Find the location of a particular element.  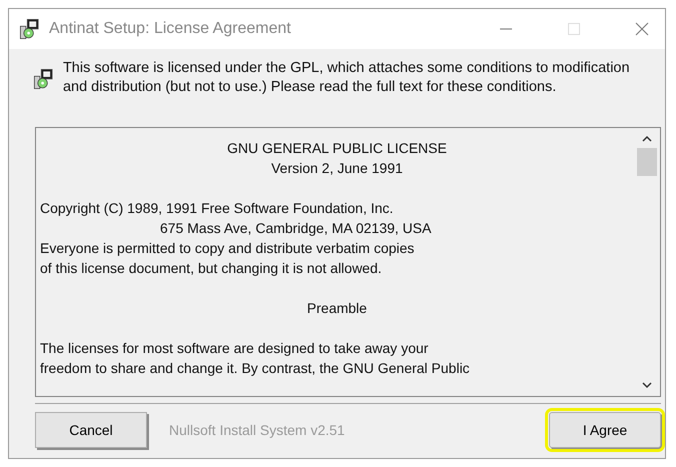

scroll-up-icon is located at coordinates (647, 139).